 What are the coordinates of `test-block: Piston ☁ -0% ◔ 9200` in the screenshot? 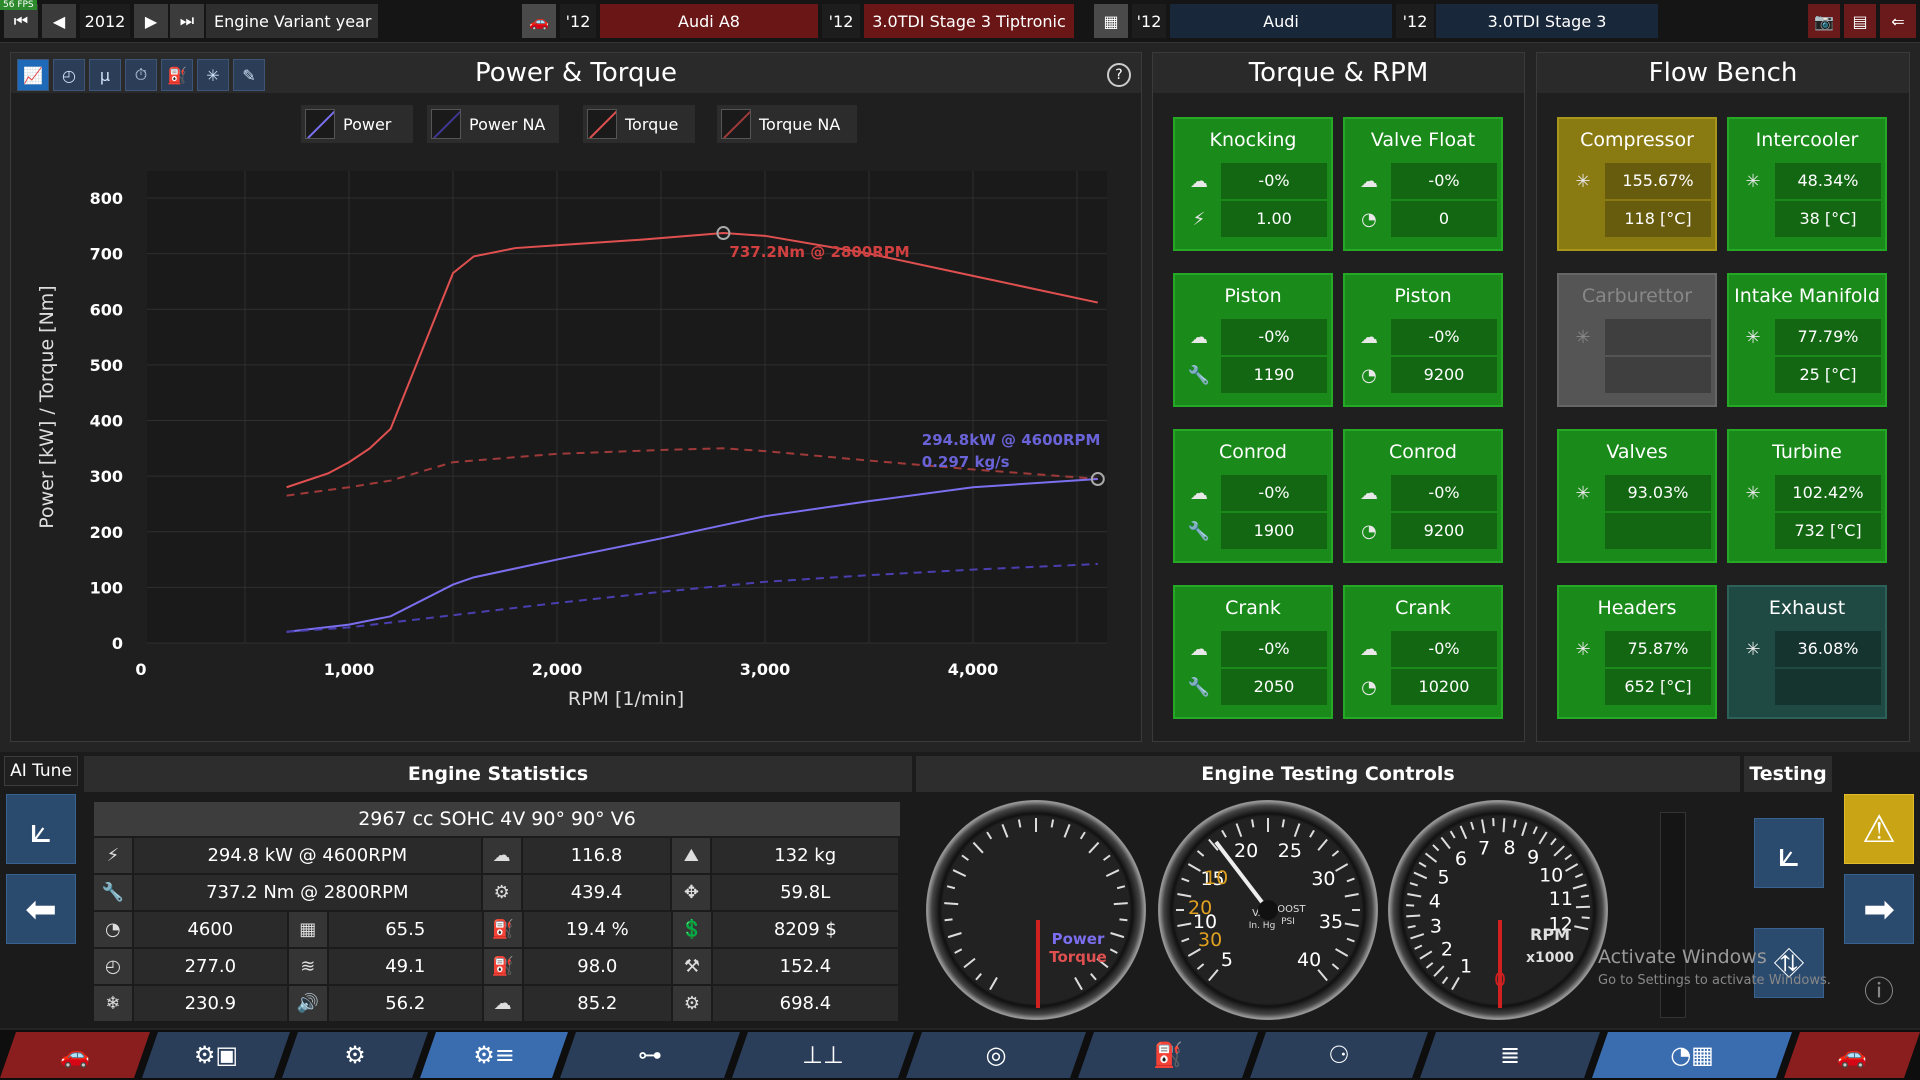 It's located at (1423, 340).